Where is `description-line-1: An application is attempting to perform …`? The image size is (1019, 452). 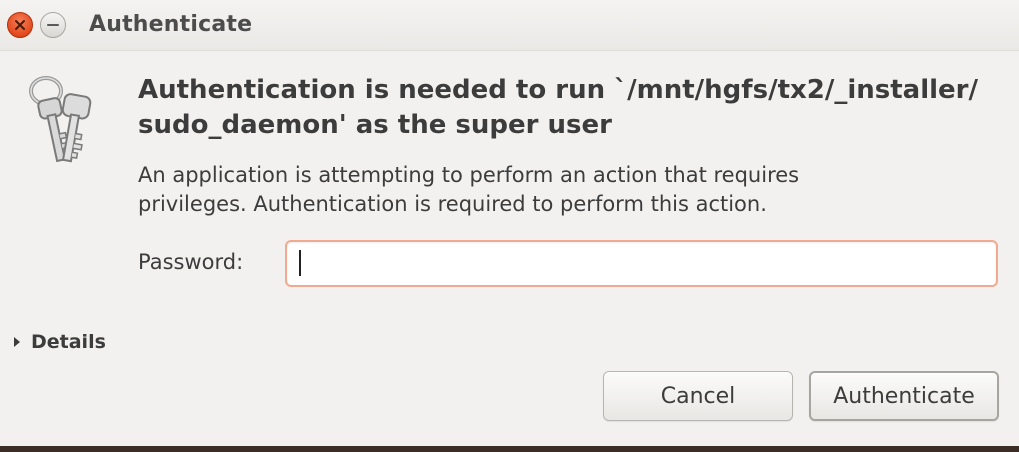
description-line-1: An application is attempting to perform … is located at coordinates (469, 175).